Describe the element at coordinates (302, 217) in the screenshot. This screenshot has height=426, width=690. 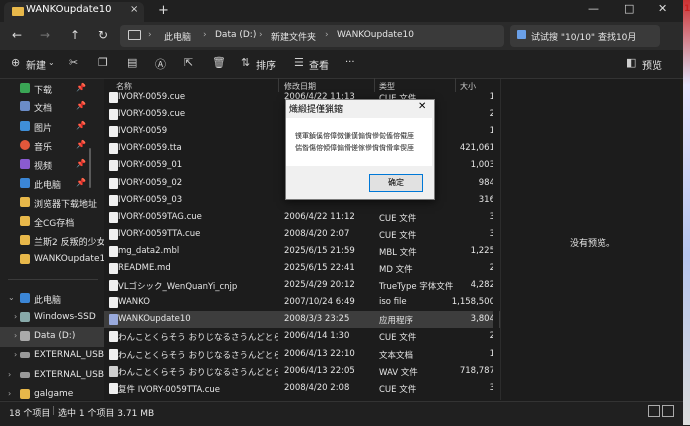
I see `table-row: IVORY-0059TAG.cue2006/4/22 11:12CUE 文件3` at that location.